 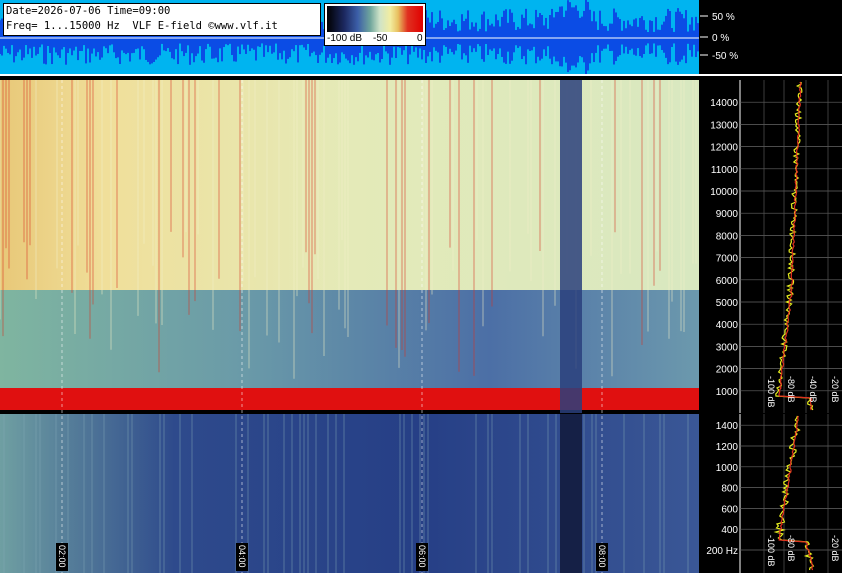 What do you see at coordinates (727, 259) in the screenshot?
I see `freq-tick-label: 7000` at bounding box center [727, 259].